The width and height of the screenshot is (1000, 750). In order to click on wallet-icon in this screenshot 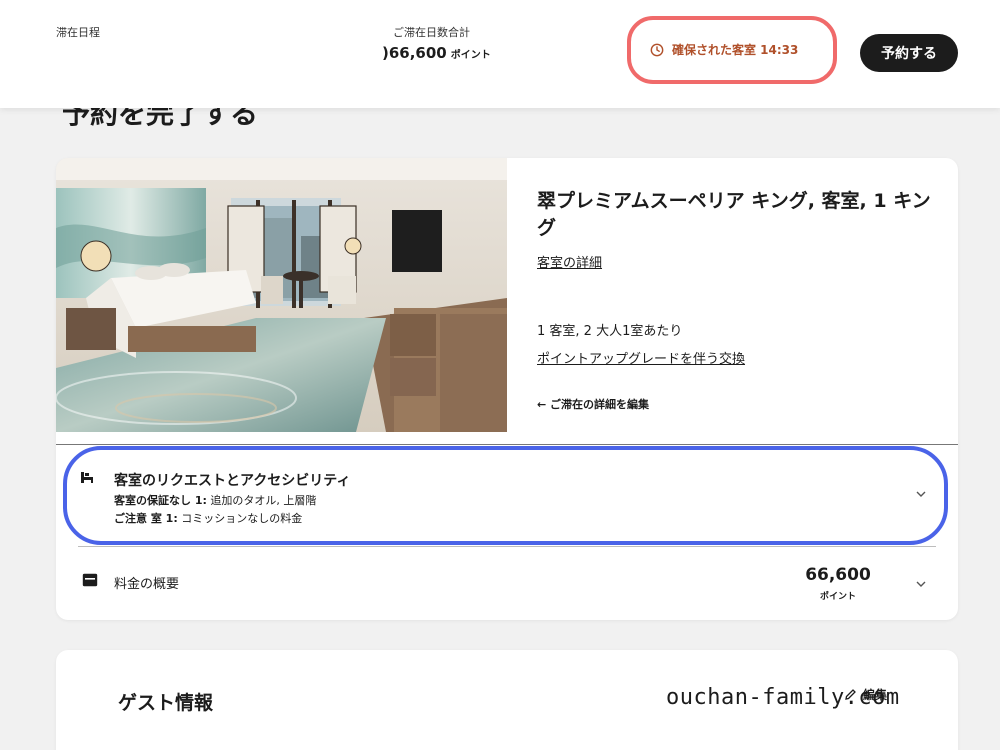, I will do `click(90, 580)`.